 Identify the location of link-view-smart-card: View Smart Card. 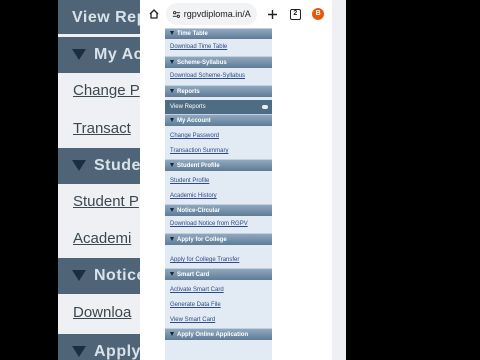
(218, 320).